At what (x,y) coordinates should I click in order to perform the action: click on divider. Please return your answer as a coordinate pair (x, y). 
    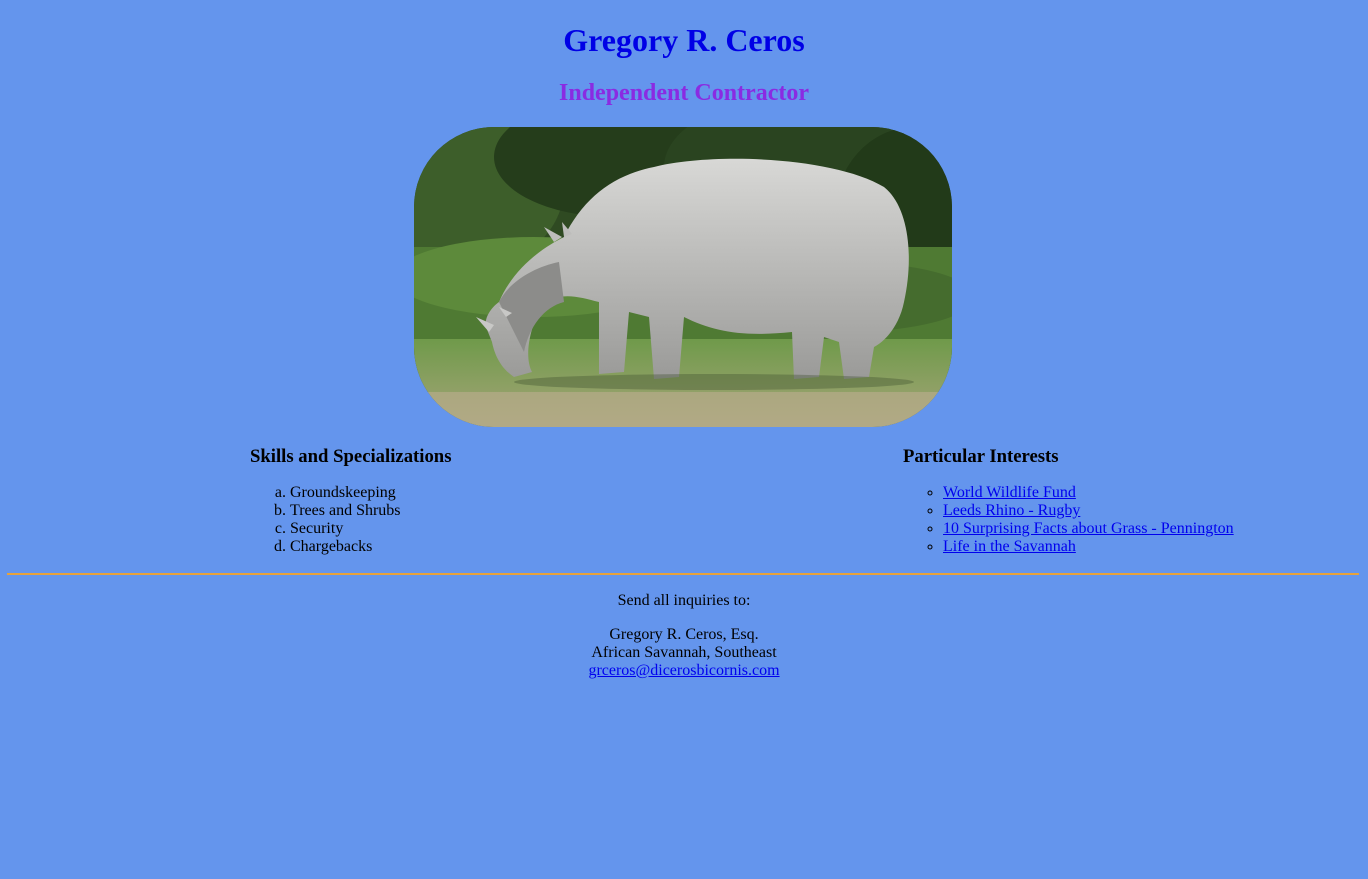
    Looking at the image, I should click on (683, 574).